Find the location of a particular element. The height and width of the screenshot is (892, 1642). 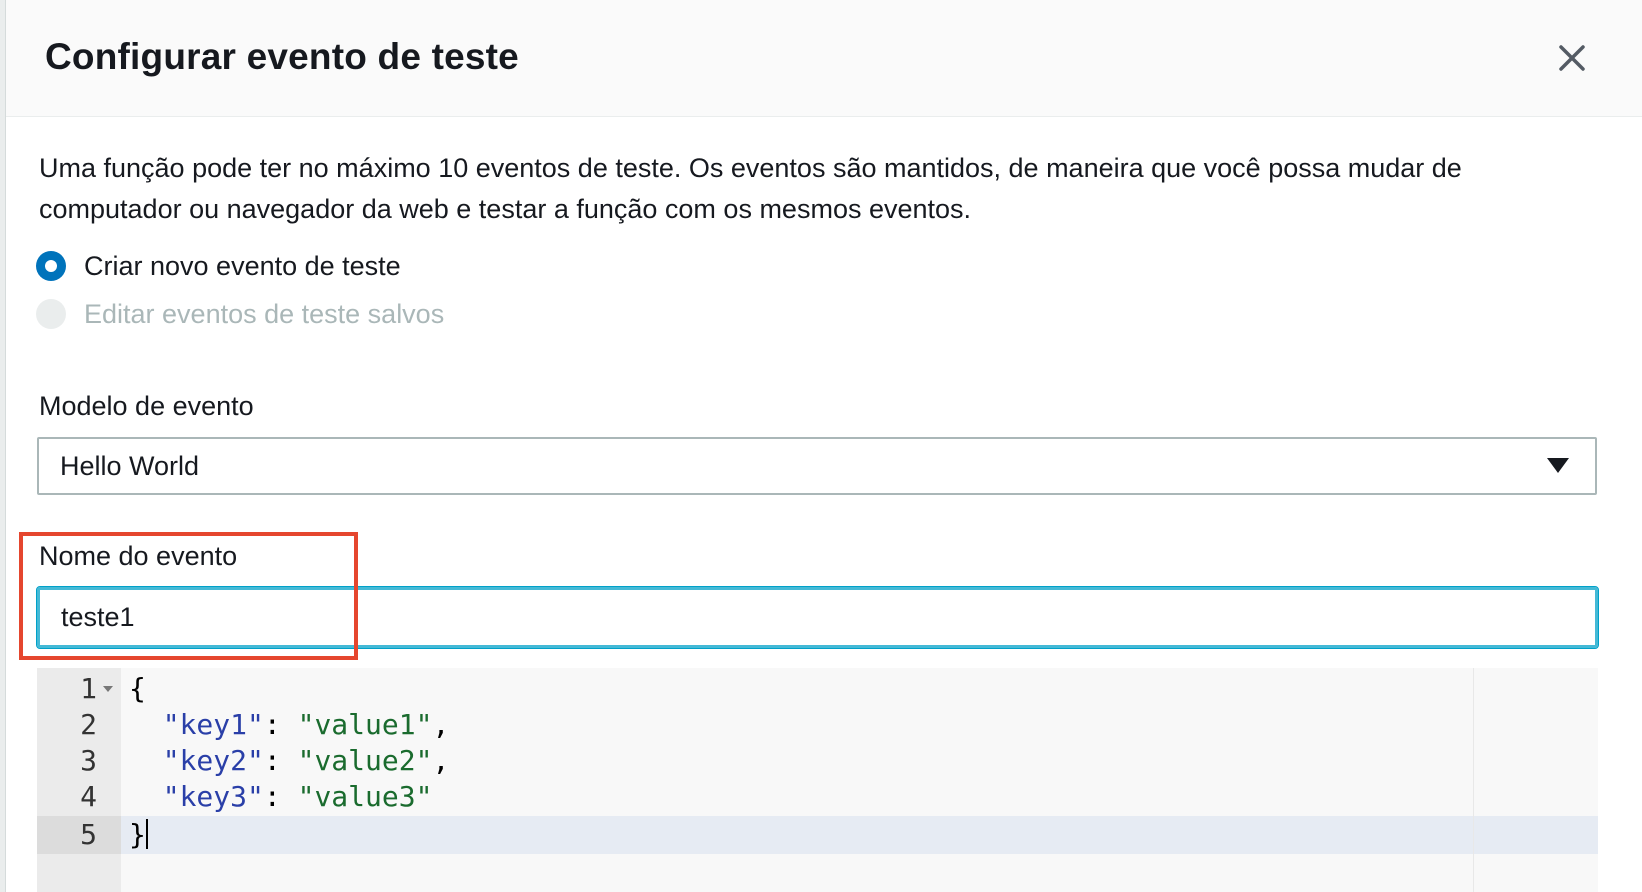

code-line: 3 "key2": "value2", is located at coordinates (817, 761).